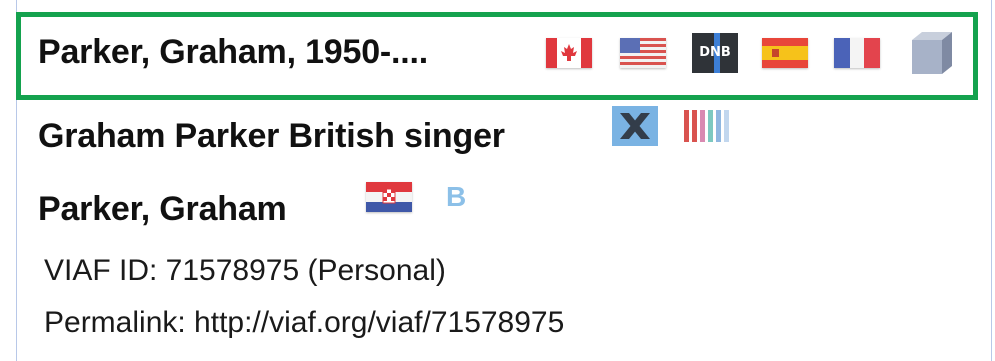 The image size is (995, 361). I want to click on record-name: Parker, Graham, so click(162, 209).